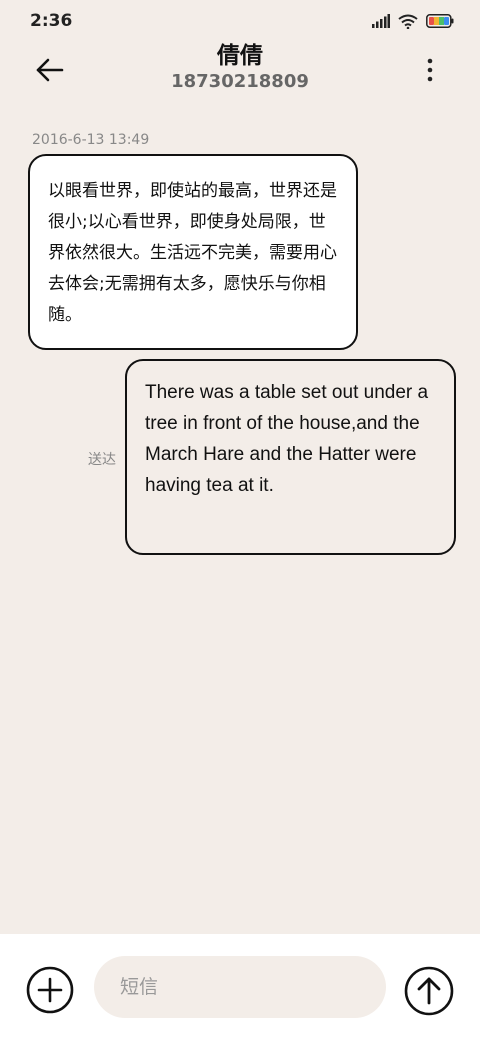  Describe the element at coordinates (50, 990) in the screenshot. I see `plus-circle-icon` at that location.